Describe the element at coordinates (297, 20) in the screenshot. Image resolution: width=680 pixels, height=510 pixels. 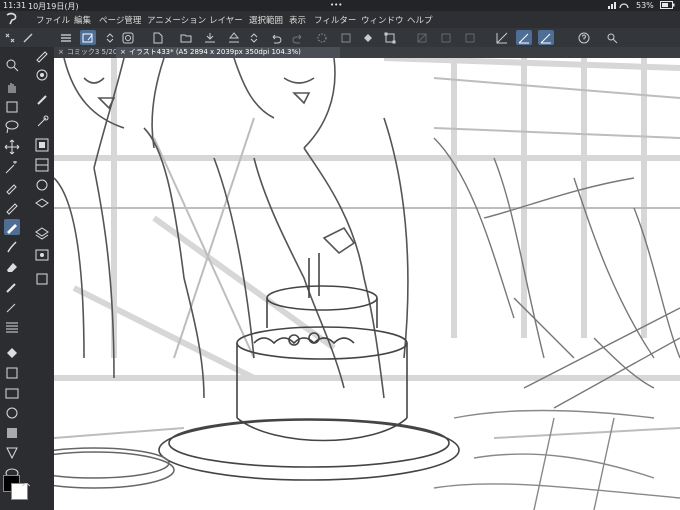
I see `menu-view: 表示` at that location.